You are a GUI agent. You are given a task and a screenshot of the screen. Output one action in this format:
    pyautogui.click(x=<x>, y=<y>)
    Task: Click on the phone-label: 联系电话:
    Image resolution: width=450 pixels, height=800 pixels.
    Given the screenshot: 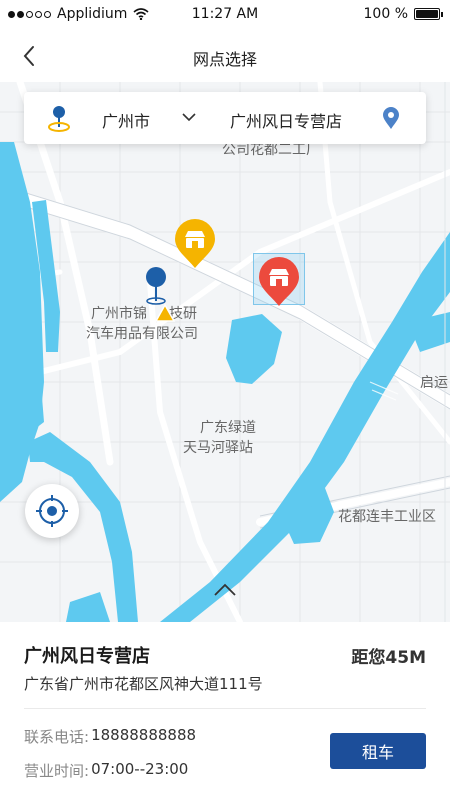 What is the action you would take?
    pyautogui.click(x=57, y=737)
    